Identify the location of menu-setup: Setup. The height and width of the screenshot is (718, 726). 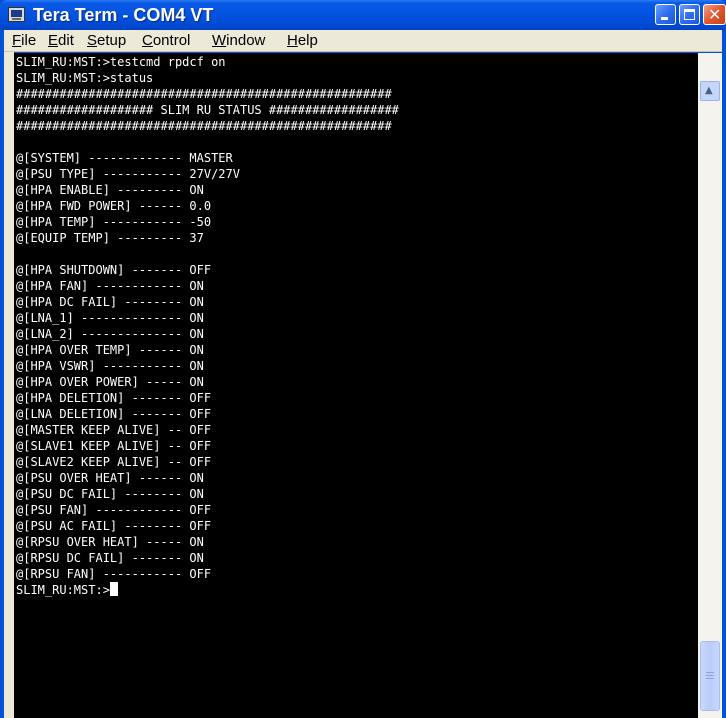
(106, 41).